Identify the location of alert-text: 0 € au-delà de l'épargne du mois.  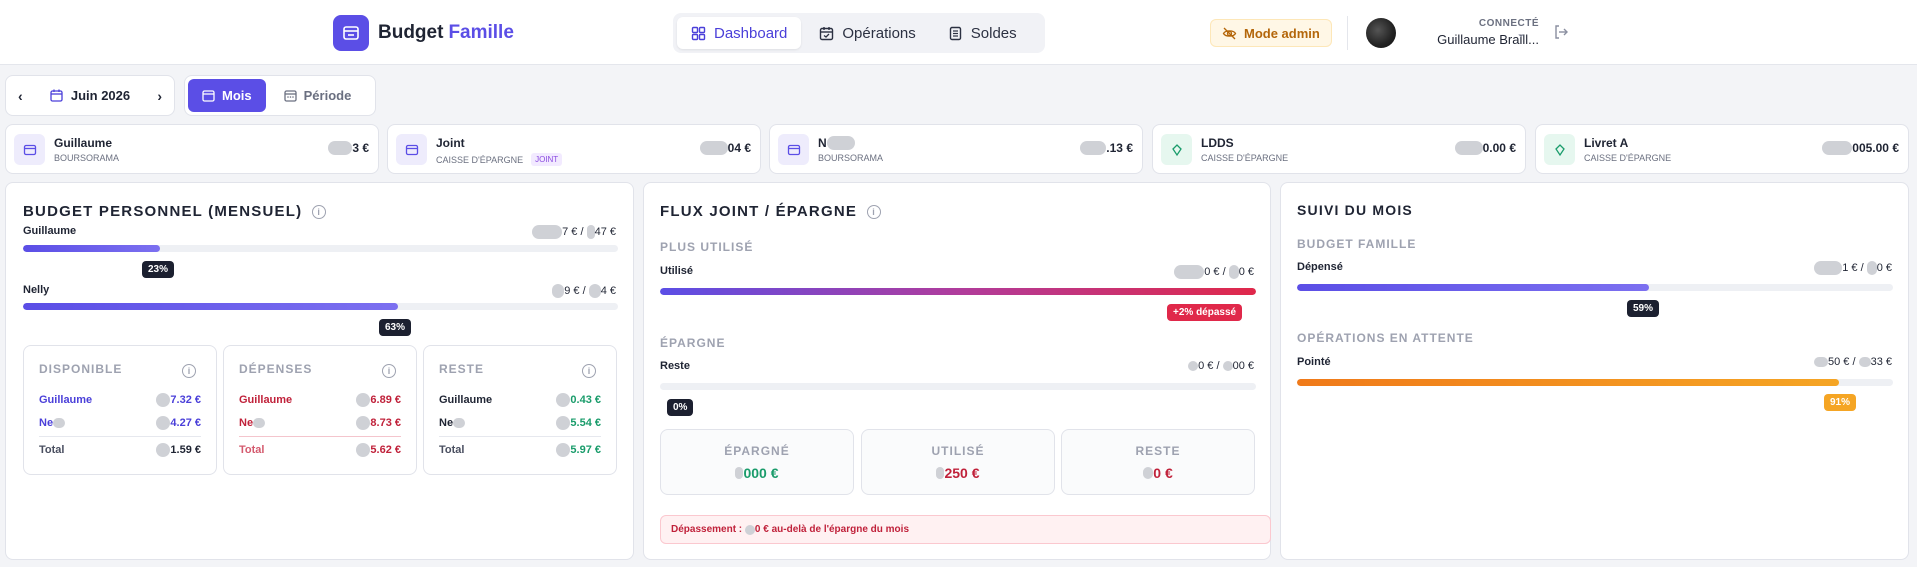
(832, 529).